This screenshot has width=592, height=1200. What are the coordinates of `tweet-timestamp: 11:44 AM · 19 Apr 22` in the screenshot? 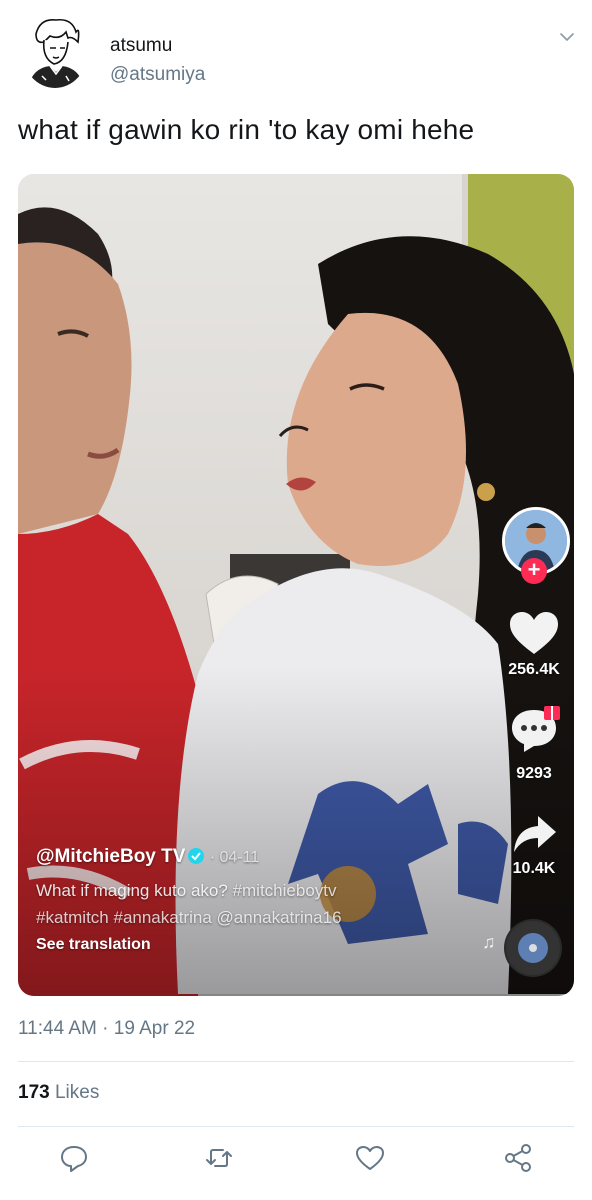 It's located at (106, 1029).